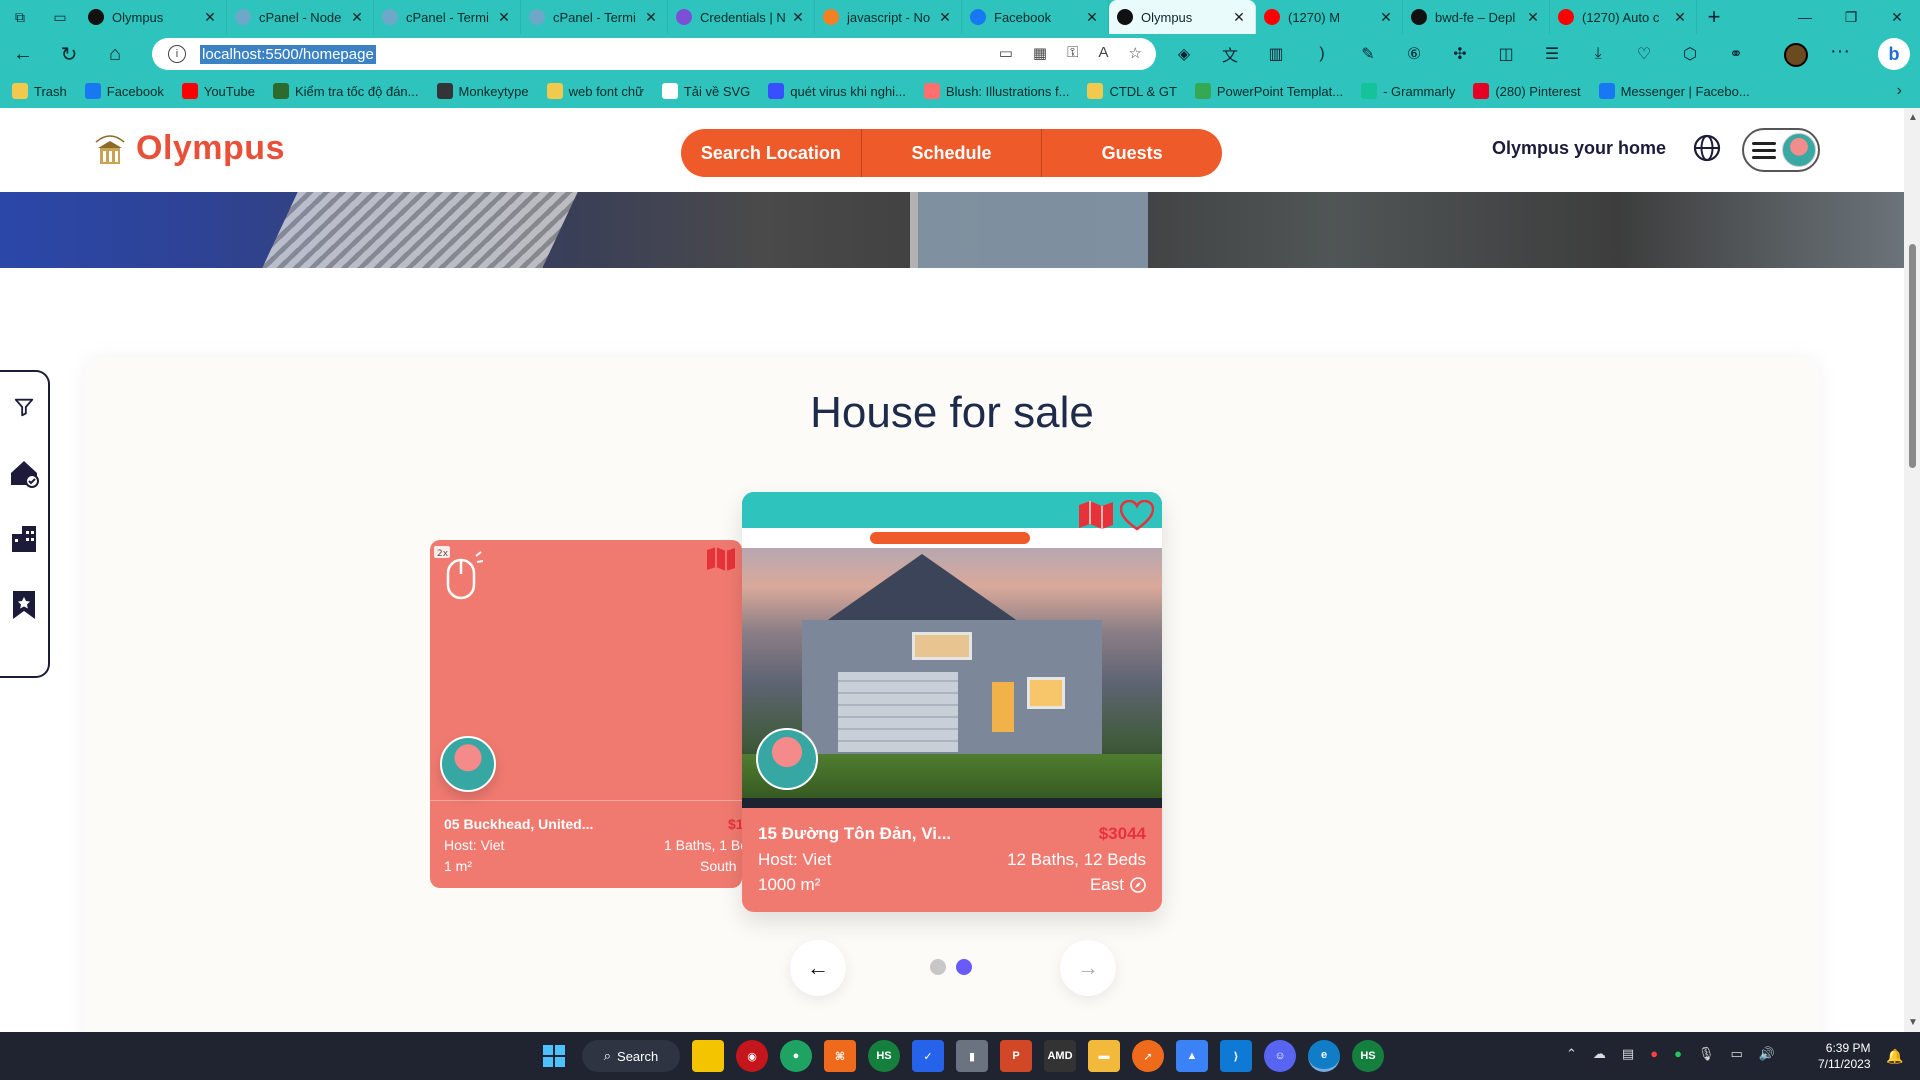 This screenshot has width=1920, height=1080. What do you see at coordinates (1851, 17) in the screenshot?
I see `restore-button: ❐` at bounding box center [1851, 17].